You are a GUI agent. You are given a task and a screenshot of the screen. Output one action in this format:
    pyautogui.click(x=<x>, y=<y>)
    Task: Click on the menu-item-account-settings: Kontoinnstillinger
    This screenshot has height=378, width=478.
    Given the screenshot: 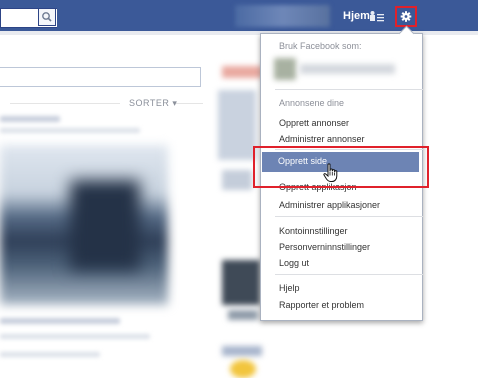 What is the action you would take?
    pyautogui.click(x=313, y=231)
    